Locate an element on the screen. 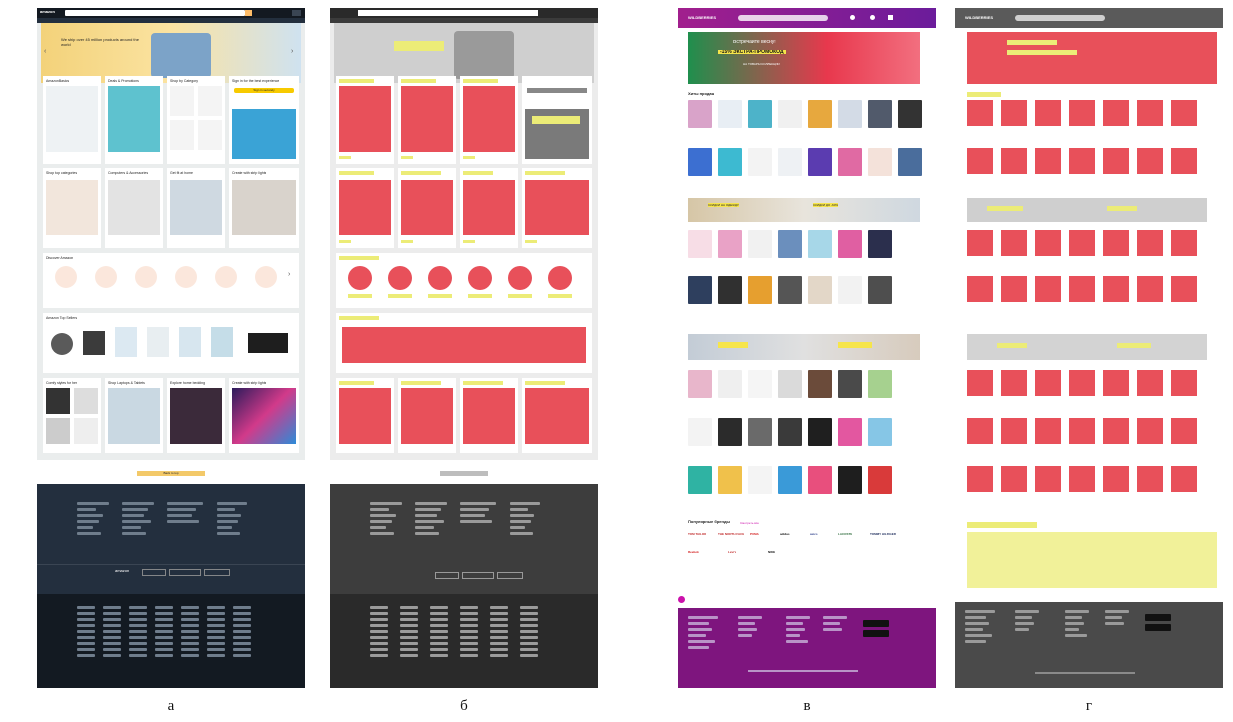 This screenshot has height=722, width=1233. promo-strip is located at coordinates (804, 347).